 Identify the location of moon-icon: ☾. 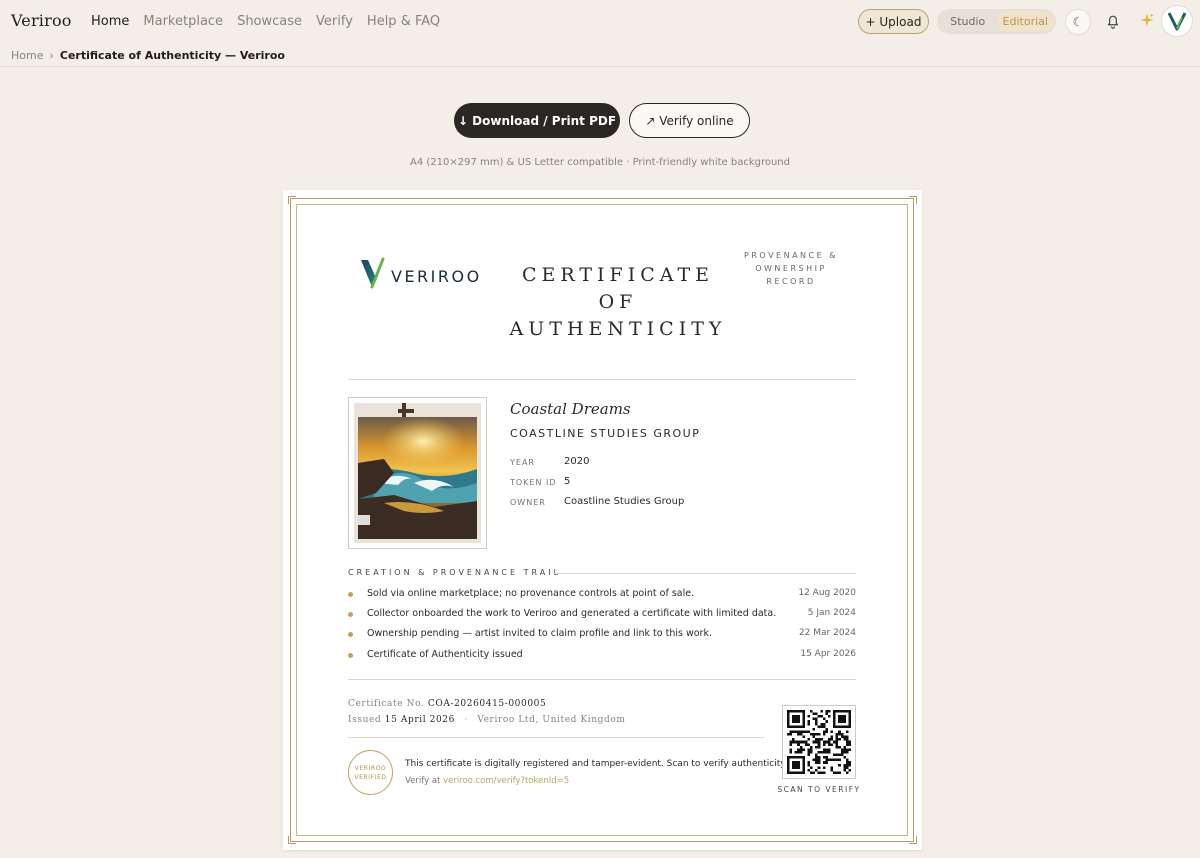
(1078, 22).